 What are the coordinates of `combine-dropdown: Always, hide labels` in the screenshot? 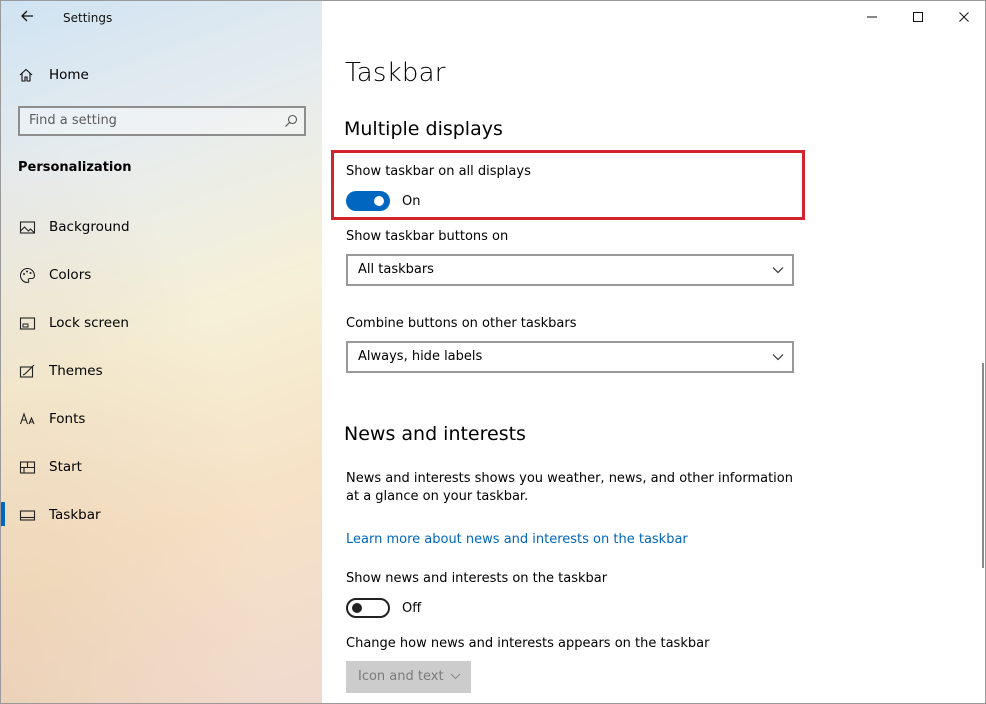 It's located at (570, 357).